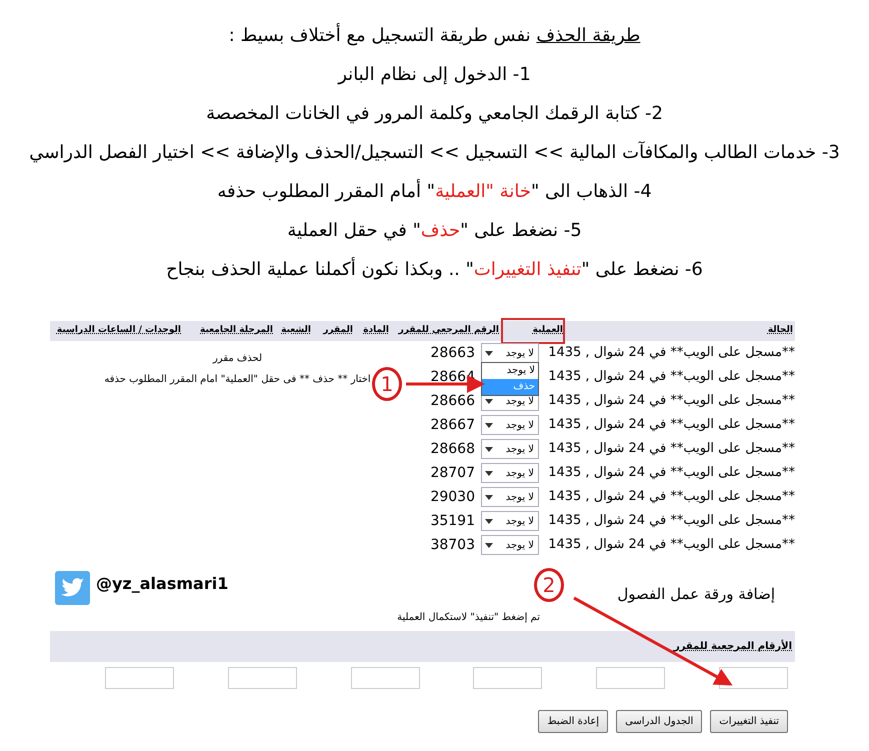 This screenshot has height=751, width=869. What do you see at coordinates (162, 584) in the screenshot?
I see `twitter-handle: @yz_alasmari1` at bounding box center [162, 584].